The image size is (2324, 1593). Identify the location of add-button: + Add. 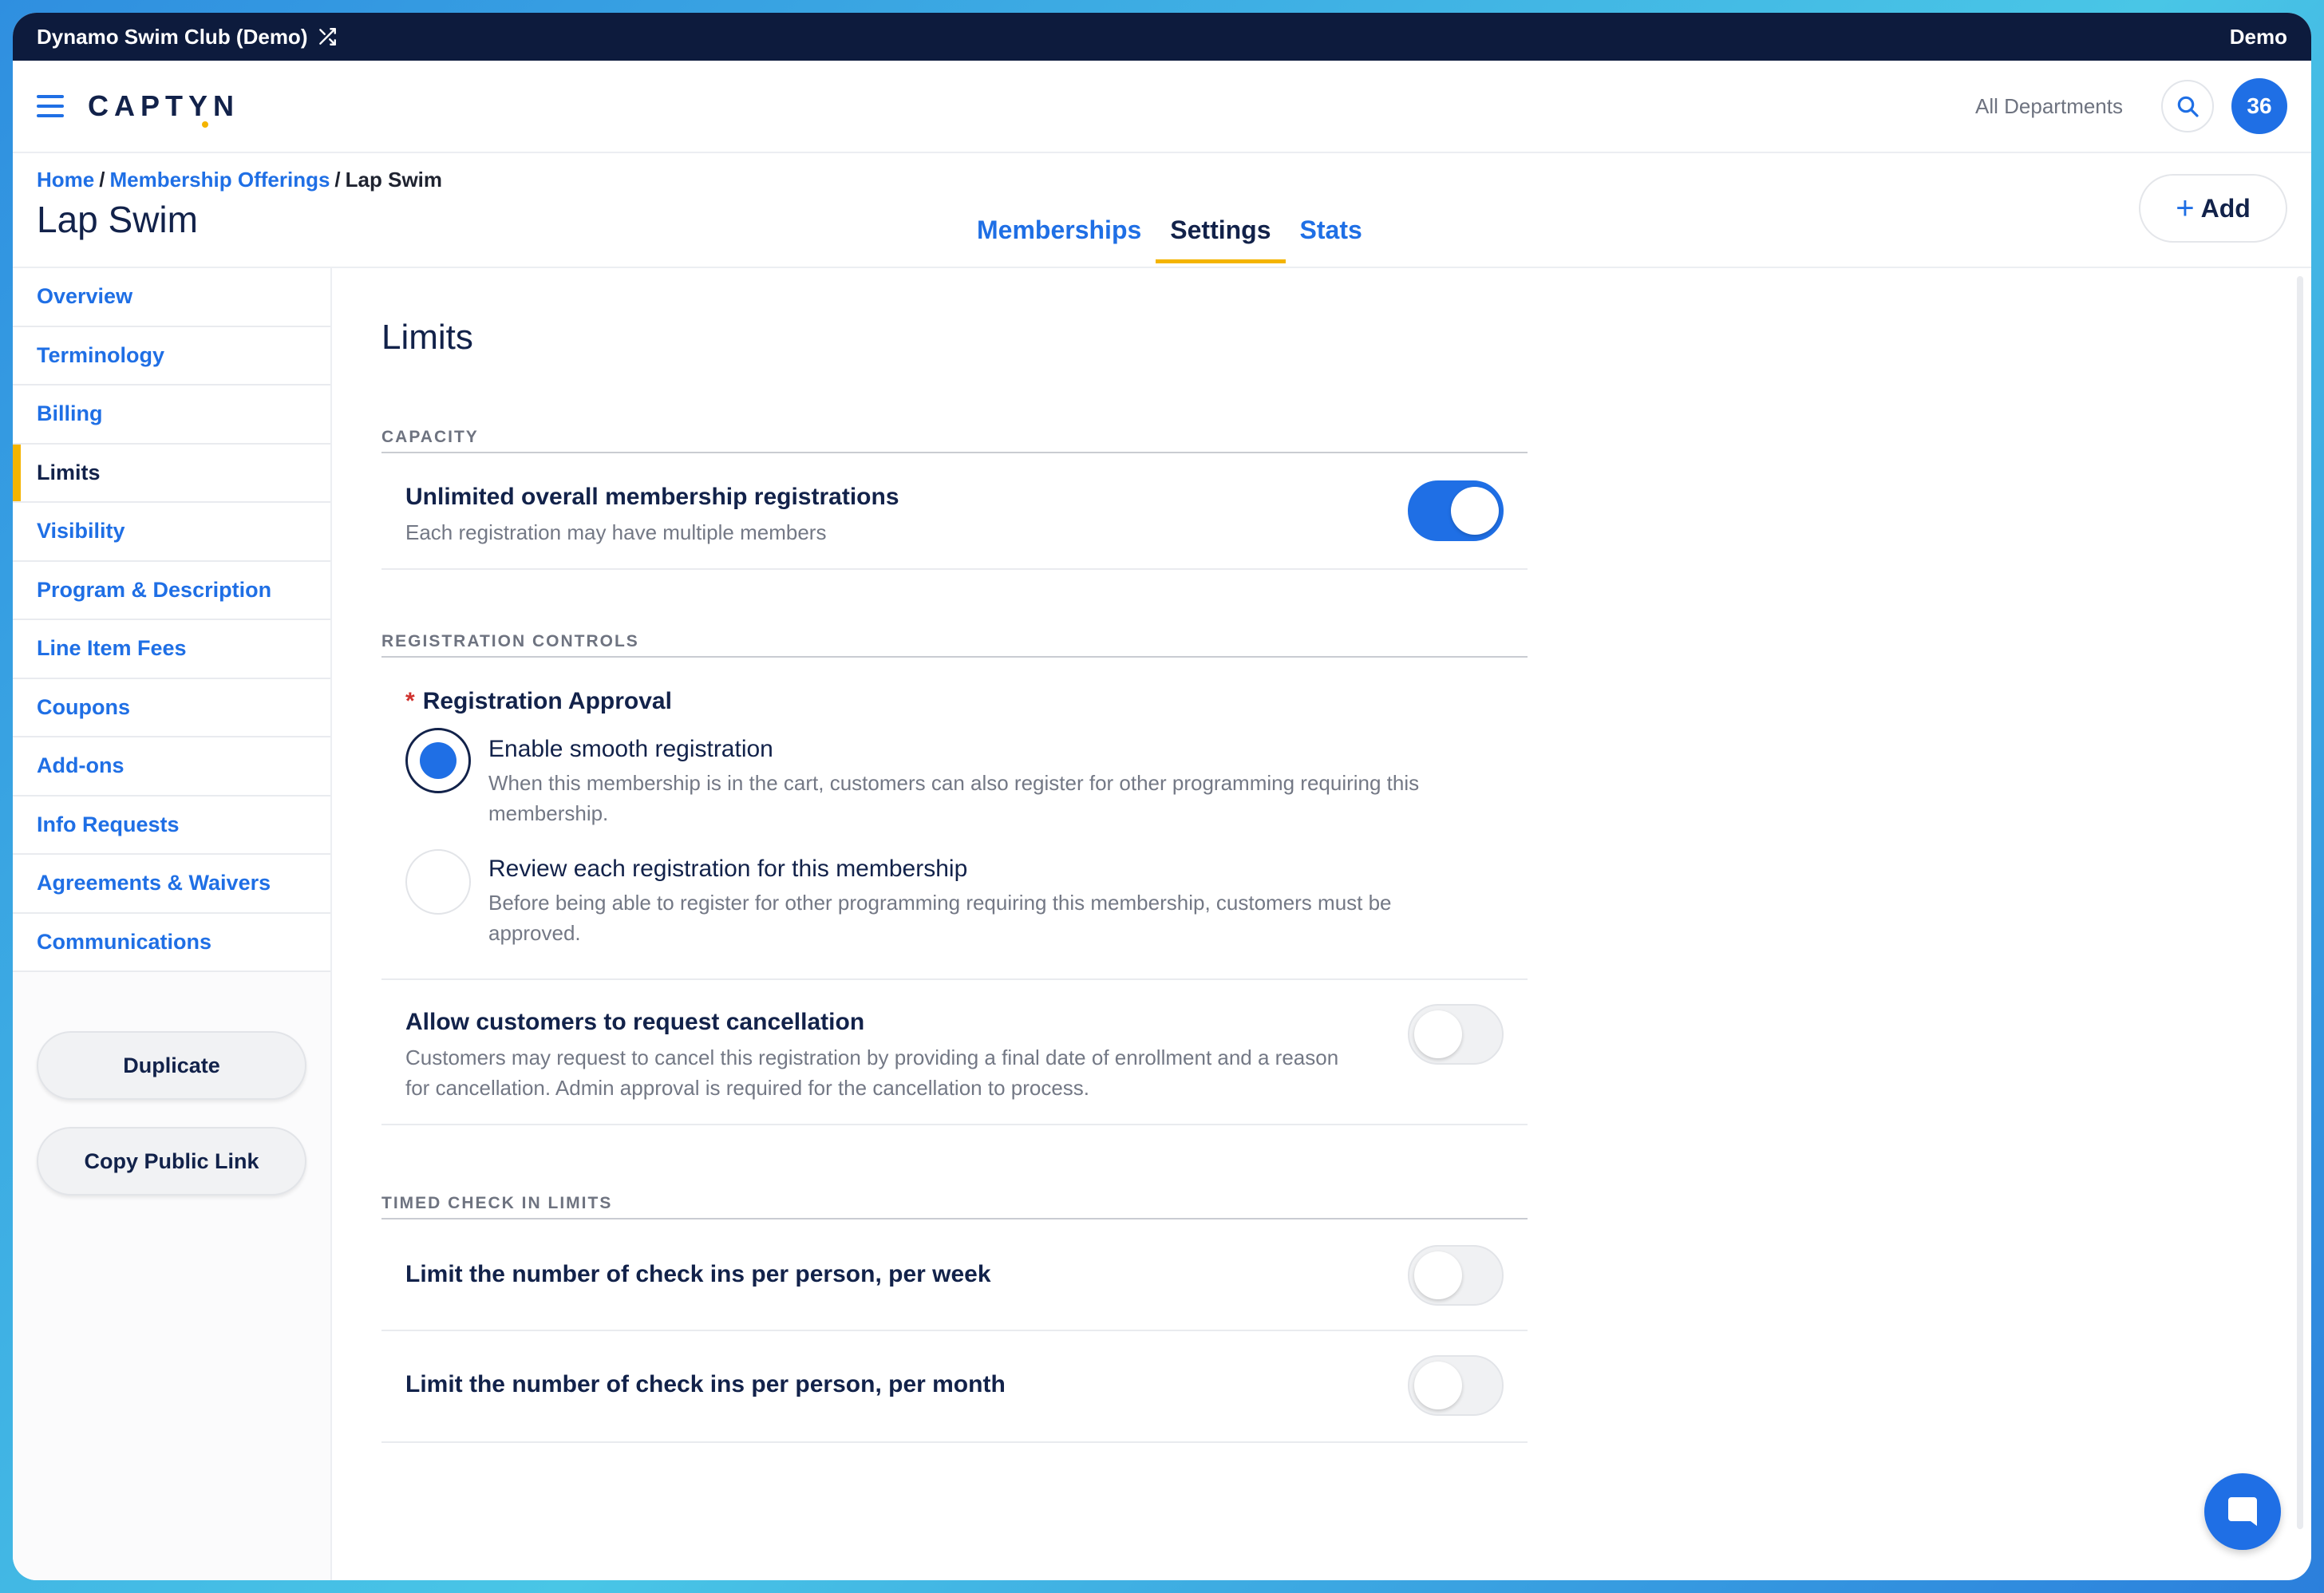
(2213, 208).